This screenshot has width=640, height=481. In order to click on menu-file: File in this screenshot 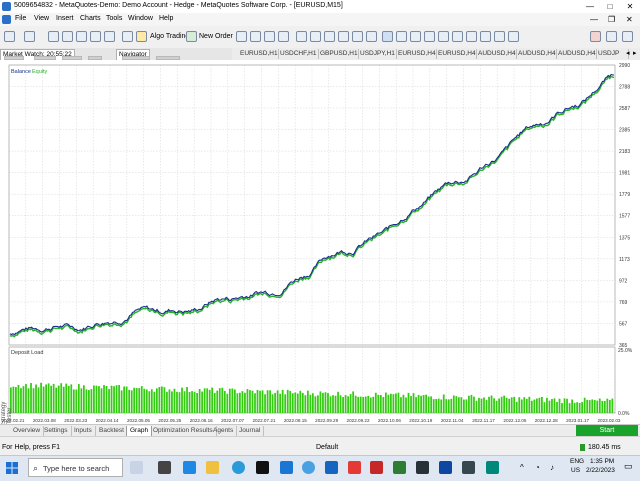, I will do `click(20, 18)`.